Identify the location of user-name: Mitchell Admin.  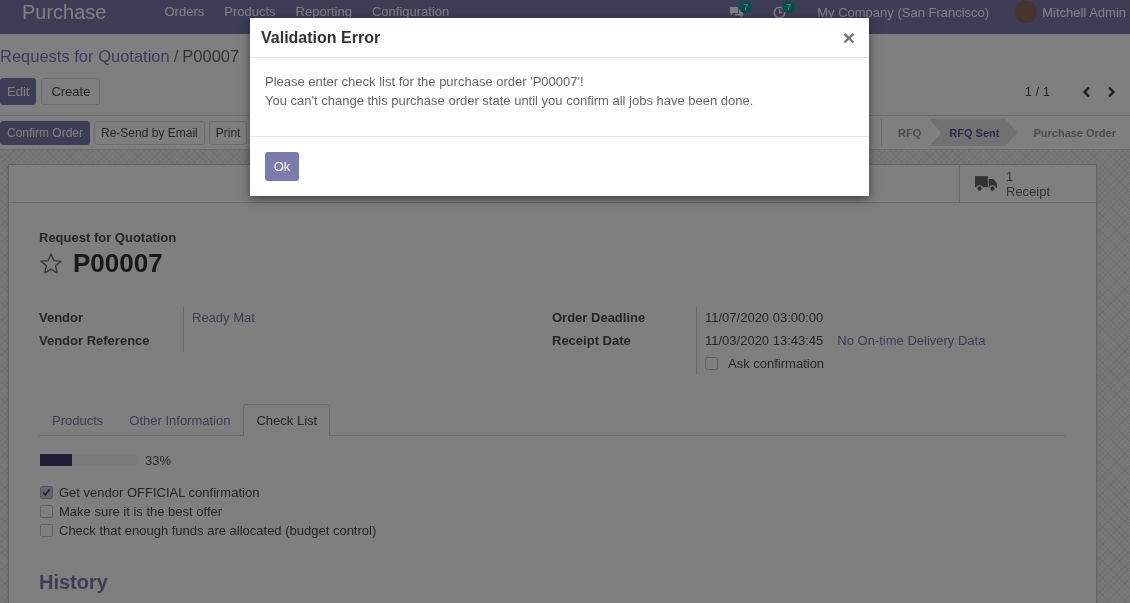
(1084, 12).